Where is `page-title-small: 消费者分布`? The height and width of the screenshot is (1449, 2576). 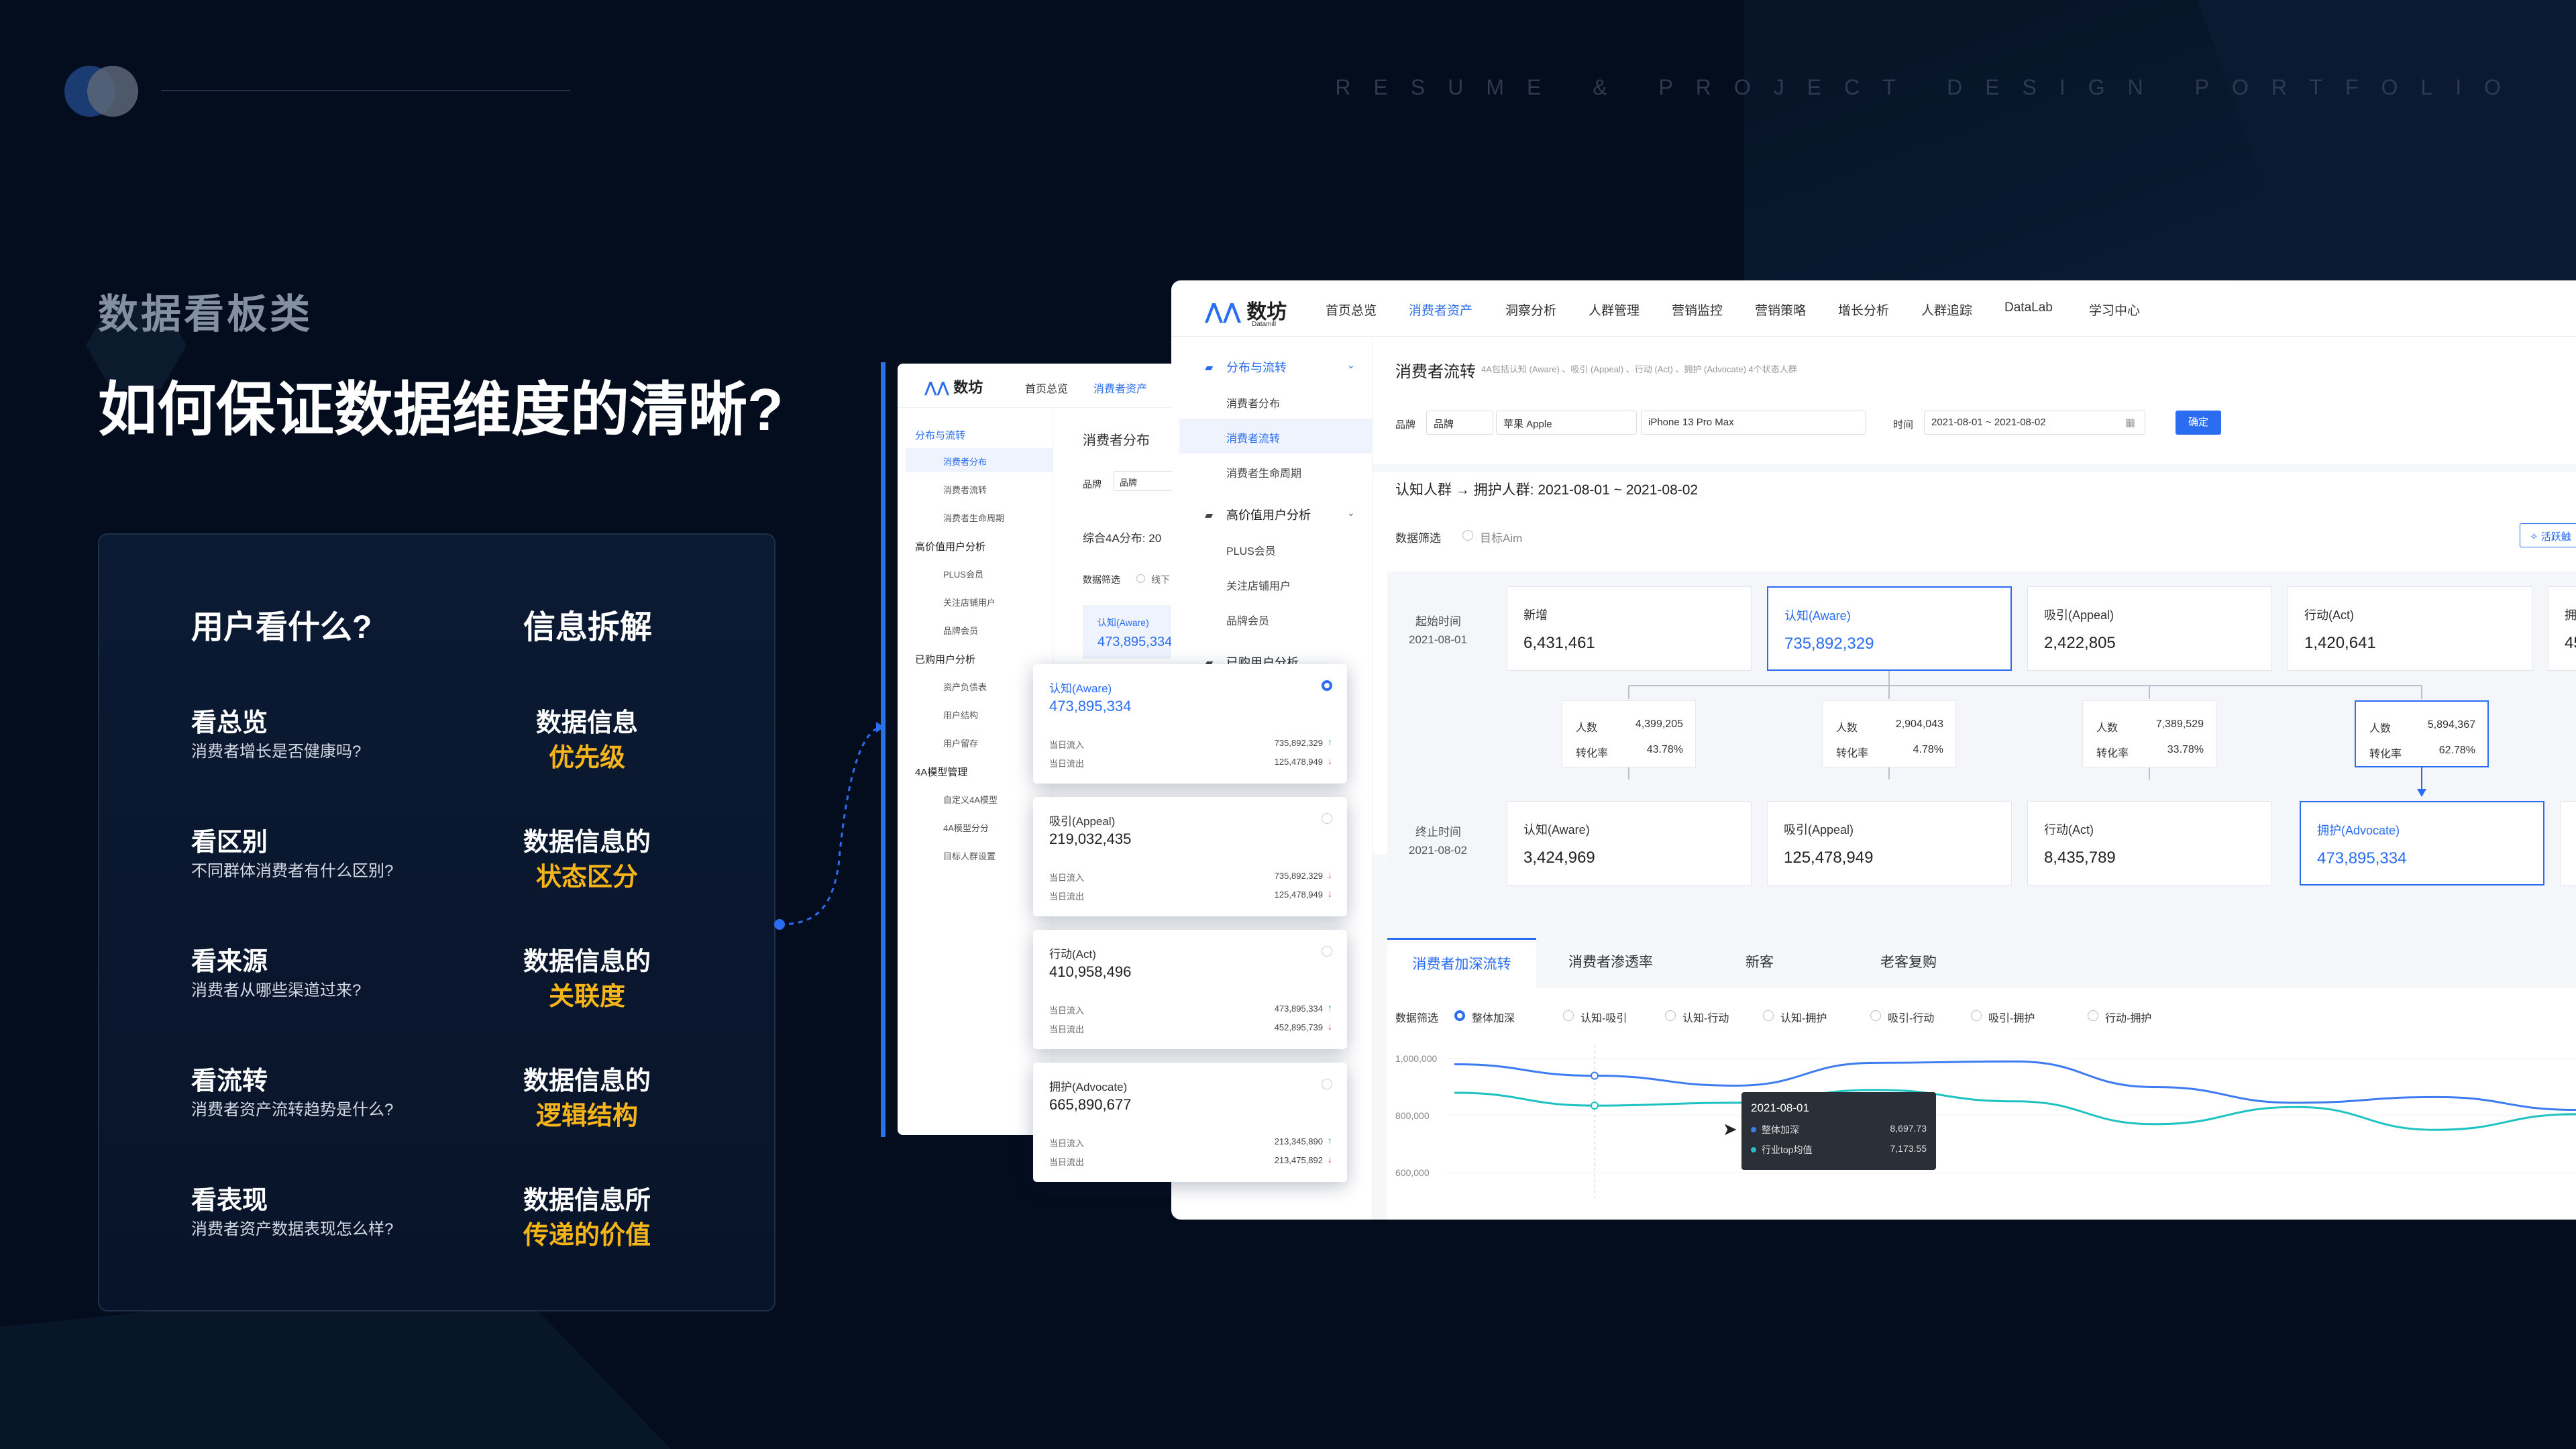 page-title-small: 消费者分布 is located at coordinates (1116, 440).